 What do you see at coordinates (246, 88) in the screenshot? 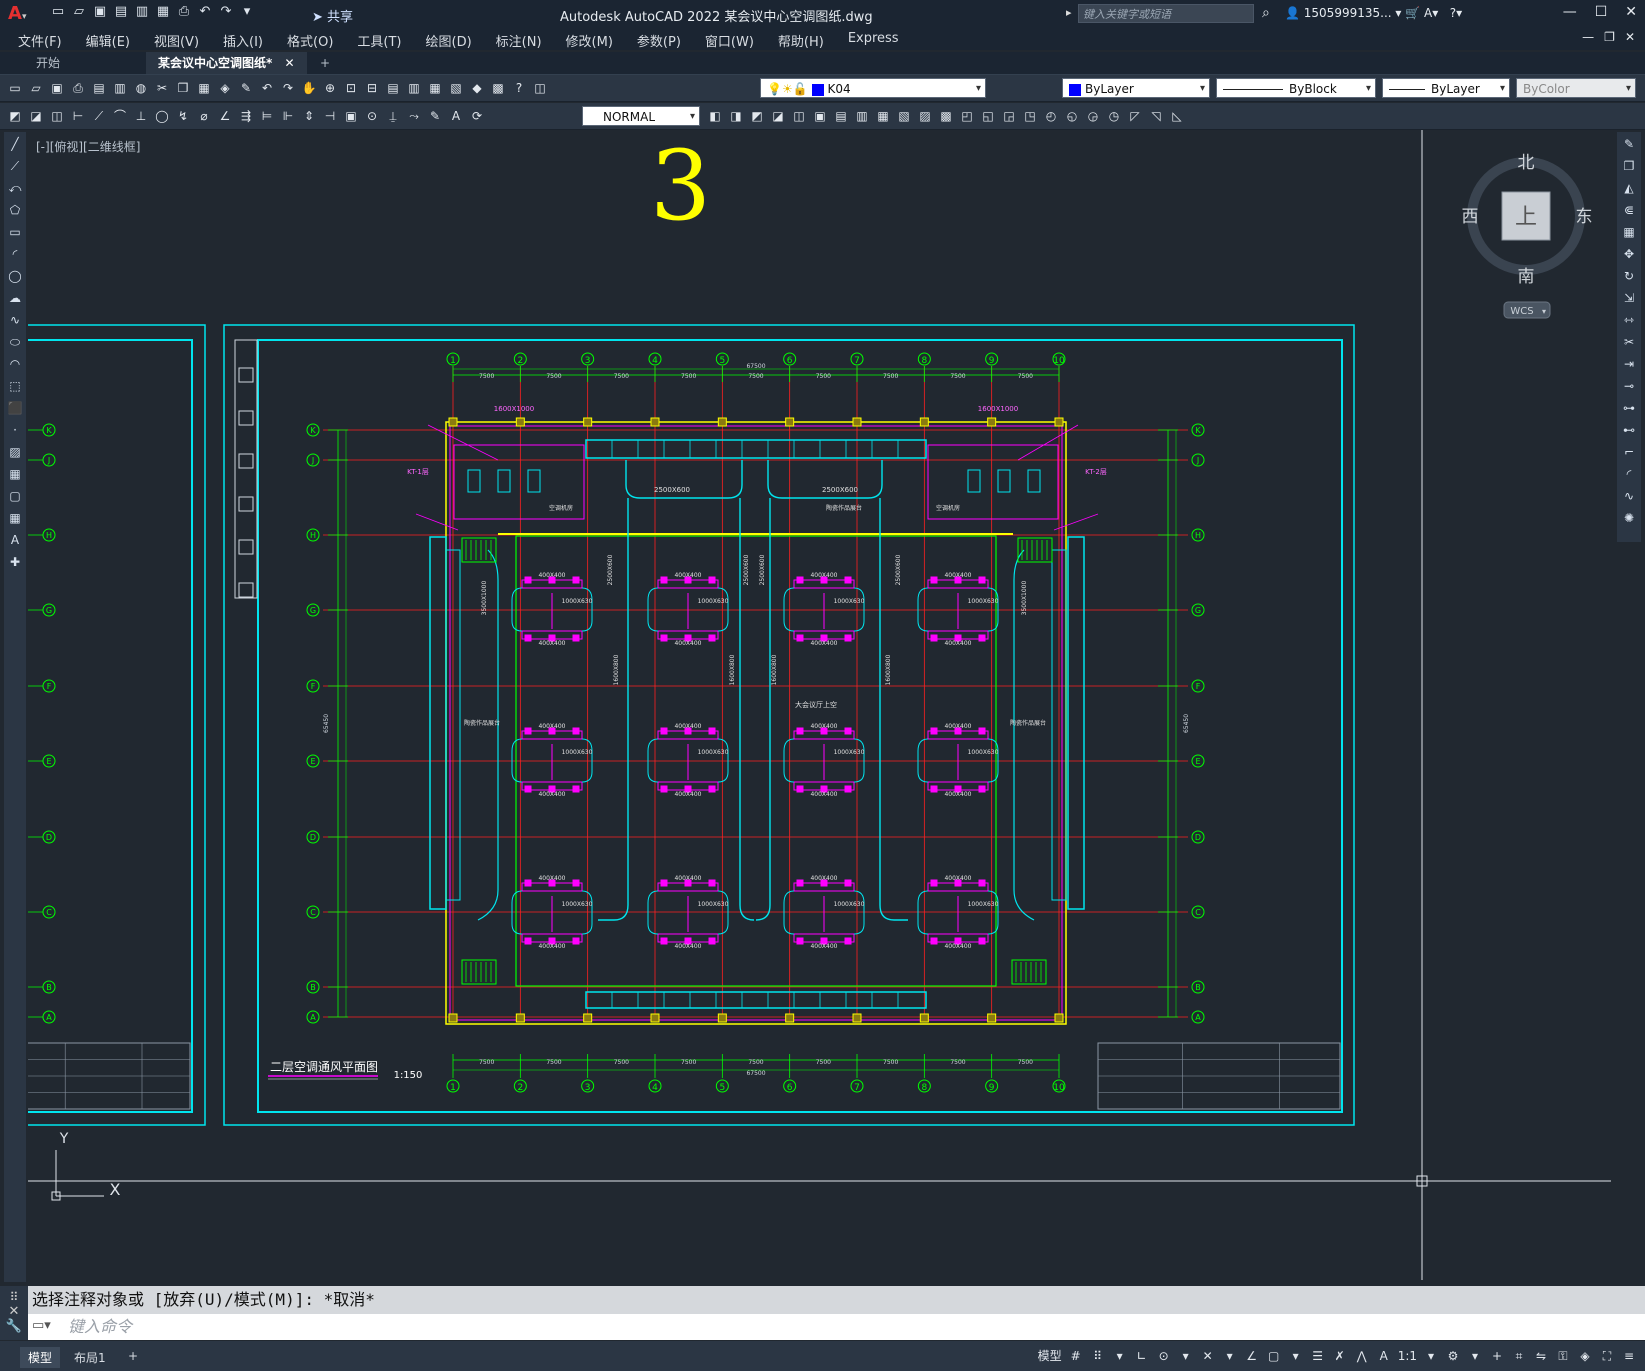
I see `brush-icon: ✎` at bounding box center [246, 88].